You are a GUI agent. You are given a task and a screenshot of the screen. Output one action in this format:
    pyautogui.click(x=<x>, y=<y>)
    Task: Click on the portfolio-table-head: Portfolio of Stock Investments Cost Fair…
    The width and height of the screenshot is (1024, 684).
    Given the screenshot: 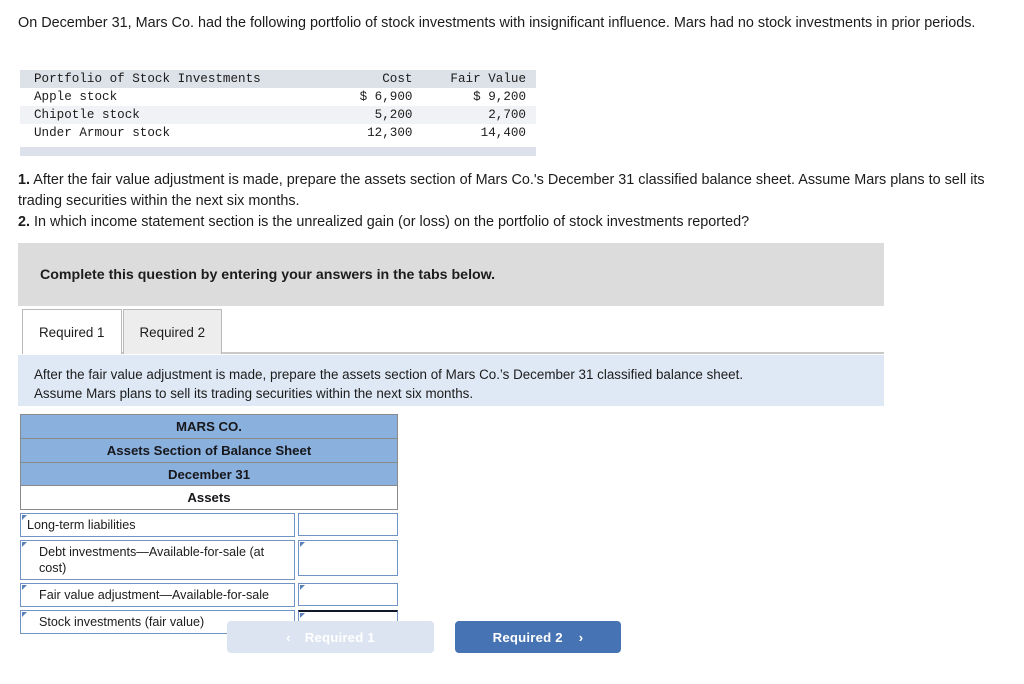 What is the action you would take?
    pyautogui.click(x=278, y=79)
    